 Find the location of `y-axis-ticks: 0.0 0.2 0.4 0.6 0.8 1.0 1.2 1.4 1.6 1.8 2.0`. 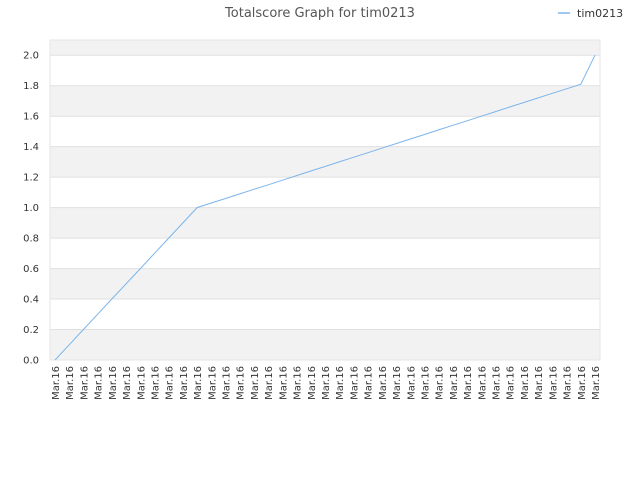

y-axis-ticks: 0.0 0.2 0.4 0.6 0.8 1.0 1.2 1.4 1.6 1.8 2.0 is located at coordinates (31, 209).